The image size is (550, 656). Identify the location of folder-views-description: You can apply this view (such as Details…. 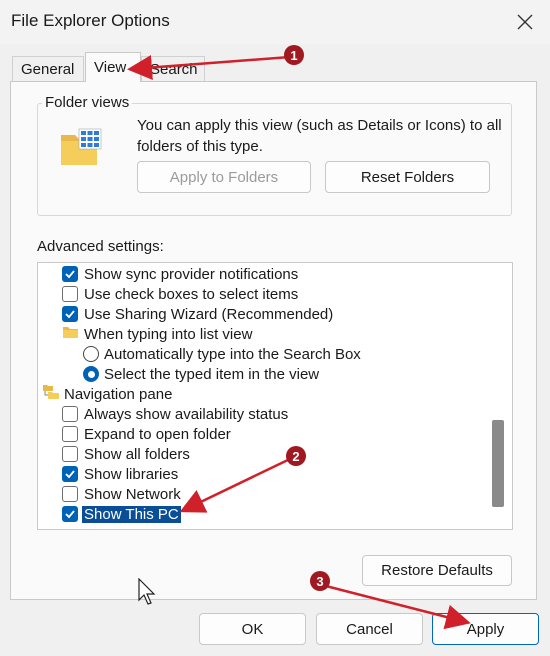
(319, 136).